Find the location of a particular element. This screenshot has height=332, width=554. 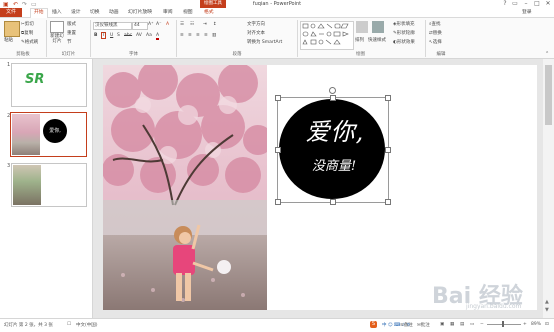

slide-thumbnail-2: 爱你, is located at coordinates (48, 134).